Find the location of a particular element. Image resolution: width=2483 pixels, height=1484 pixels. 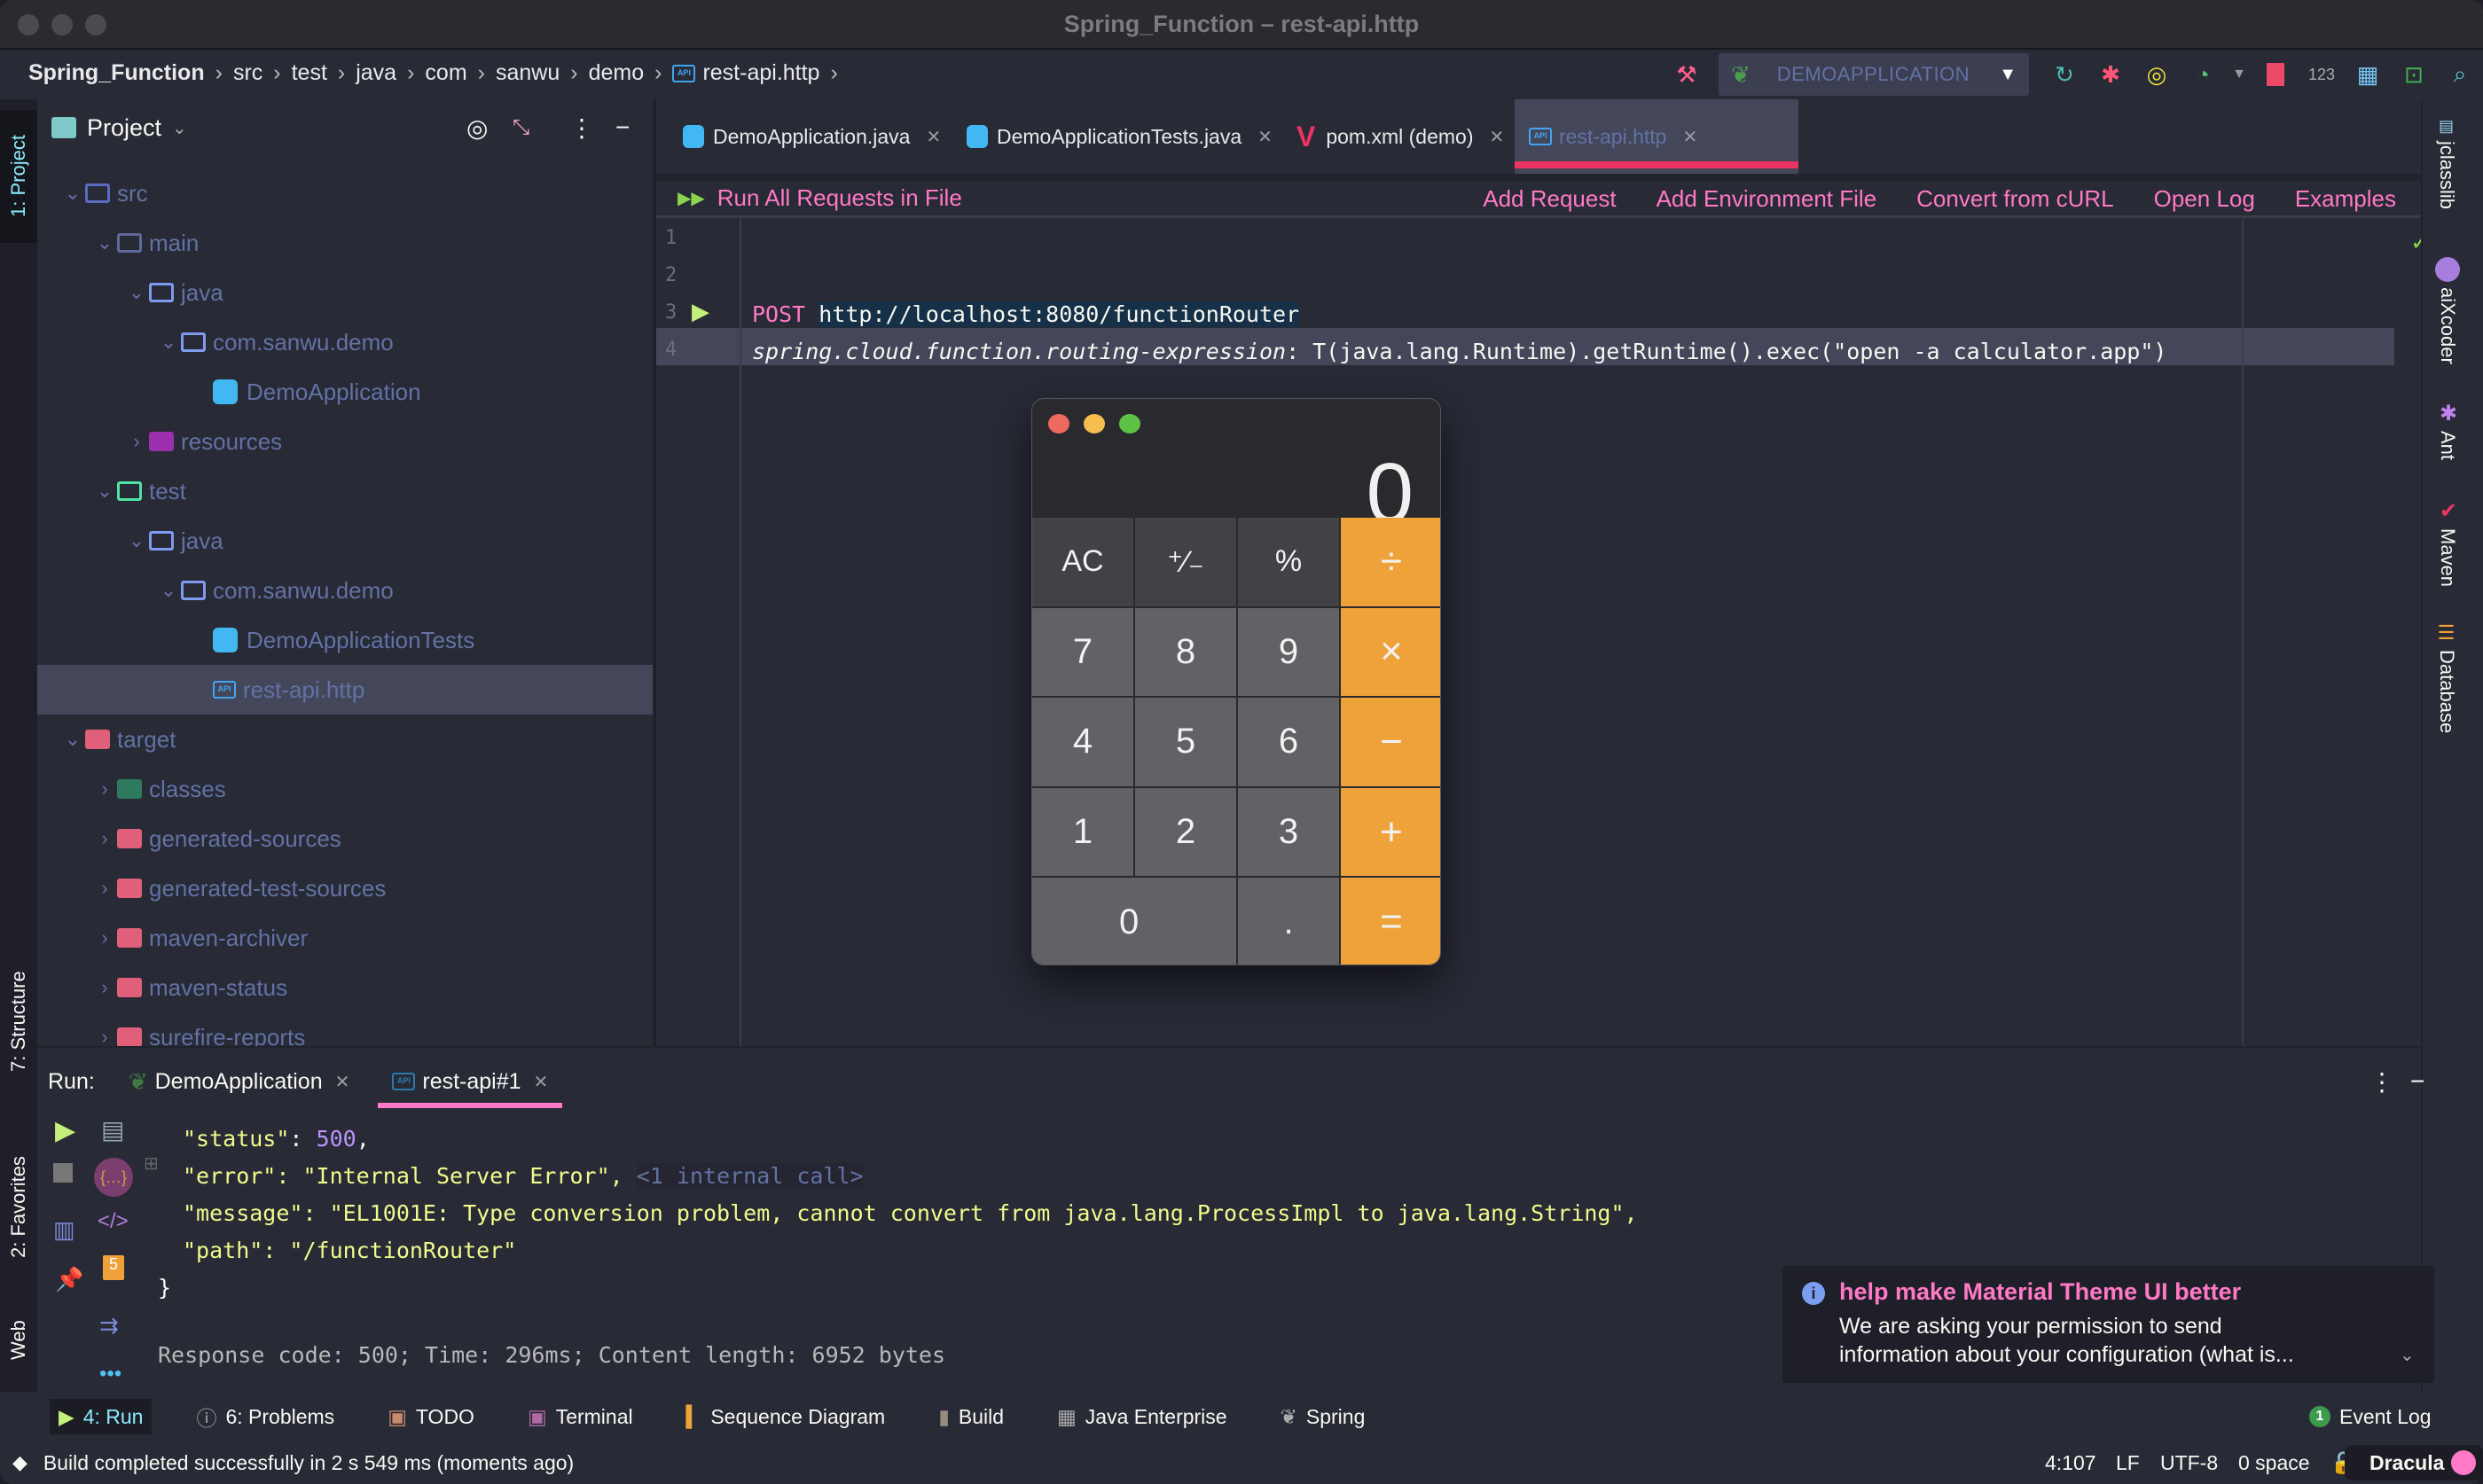

tool-tab-problems: ⓘ 6: Problems is located at coordinates (265, 1416).